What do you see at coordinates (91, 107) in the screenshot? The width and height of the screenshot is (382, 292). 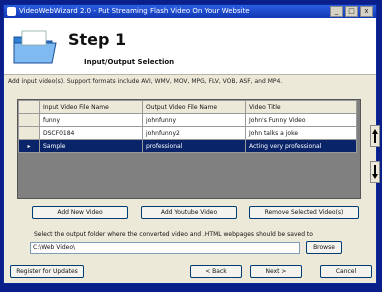 I see `column-header-input: Input Video File Name` at bounding box center [91, 107].